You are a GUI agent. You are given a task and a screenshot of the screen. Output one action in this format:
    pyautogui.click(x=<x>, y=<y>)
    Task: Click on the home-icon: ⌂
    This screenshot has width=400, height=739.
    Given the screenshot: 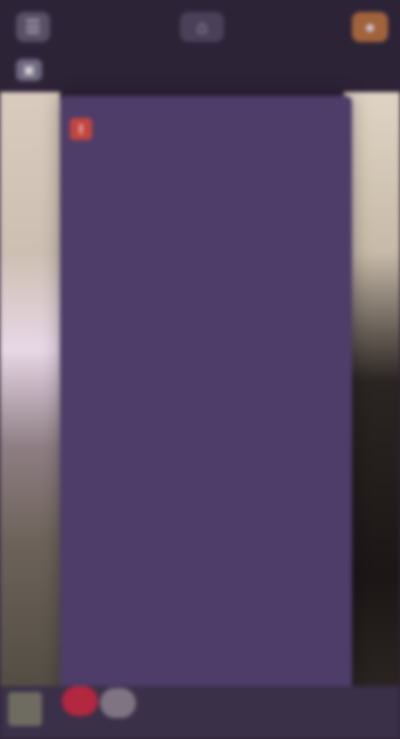 What is the action you would take?
    pyautogui.click(x=202, y=27)
    